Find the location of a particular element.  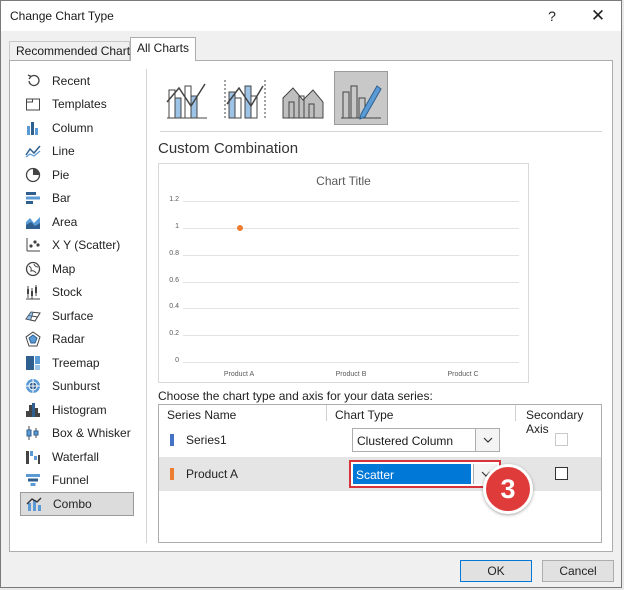

chart-type-selected-value: Scatter is located at coordinates (412, 474).